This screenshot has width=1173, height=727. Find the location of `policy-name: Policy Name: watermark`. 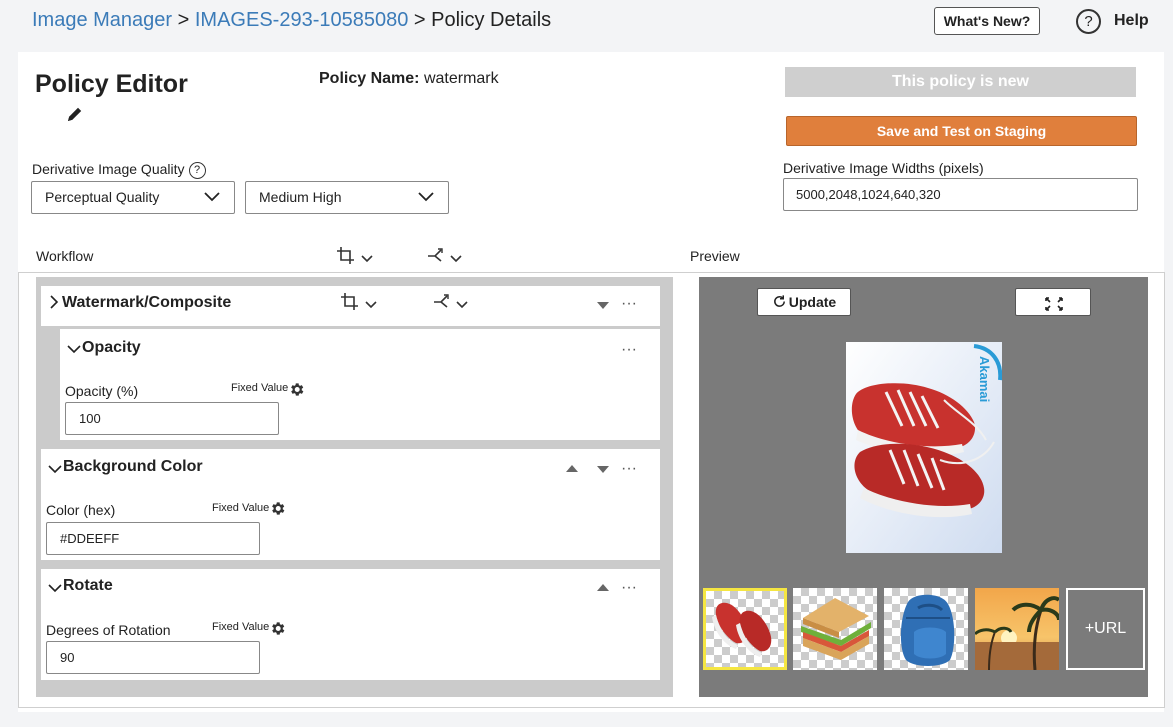

policy-name: Policy Name: watermark is located at coordinates (409, 79).